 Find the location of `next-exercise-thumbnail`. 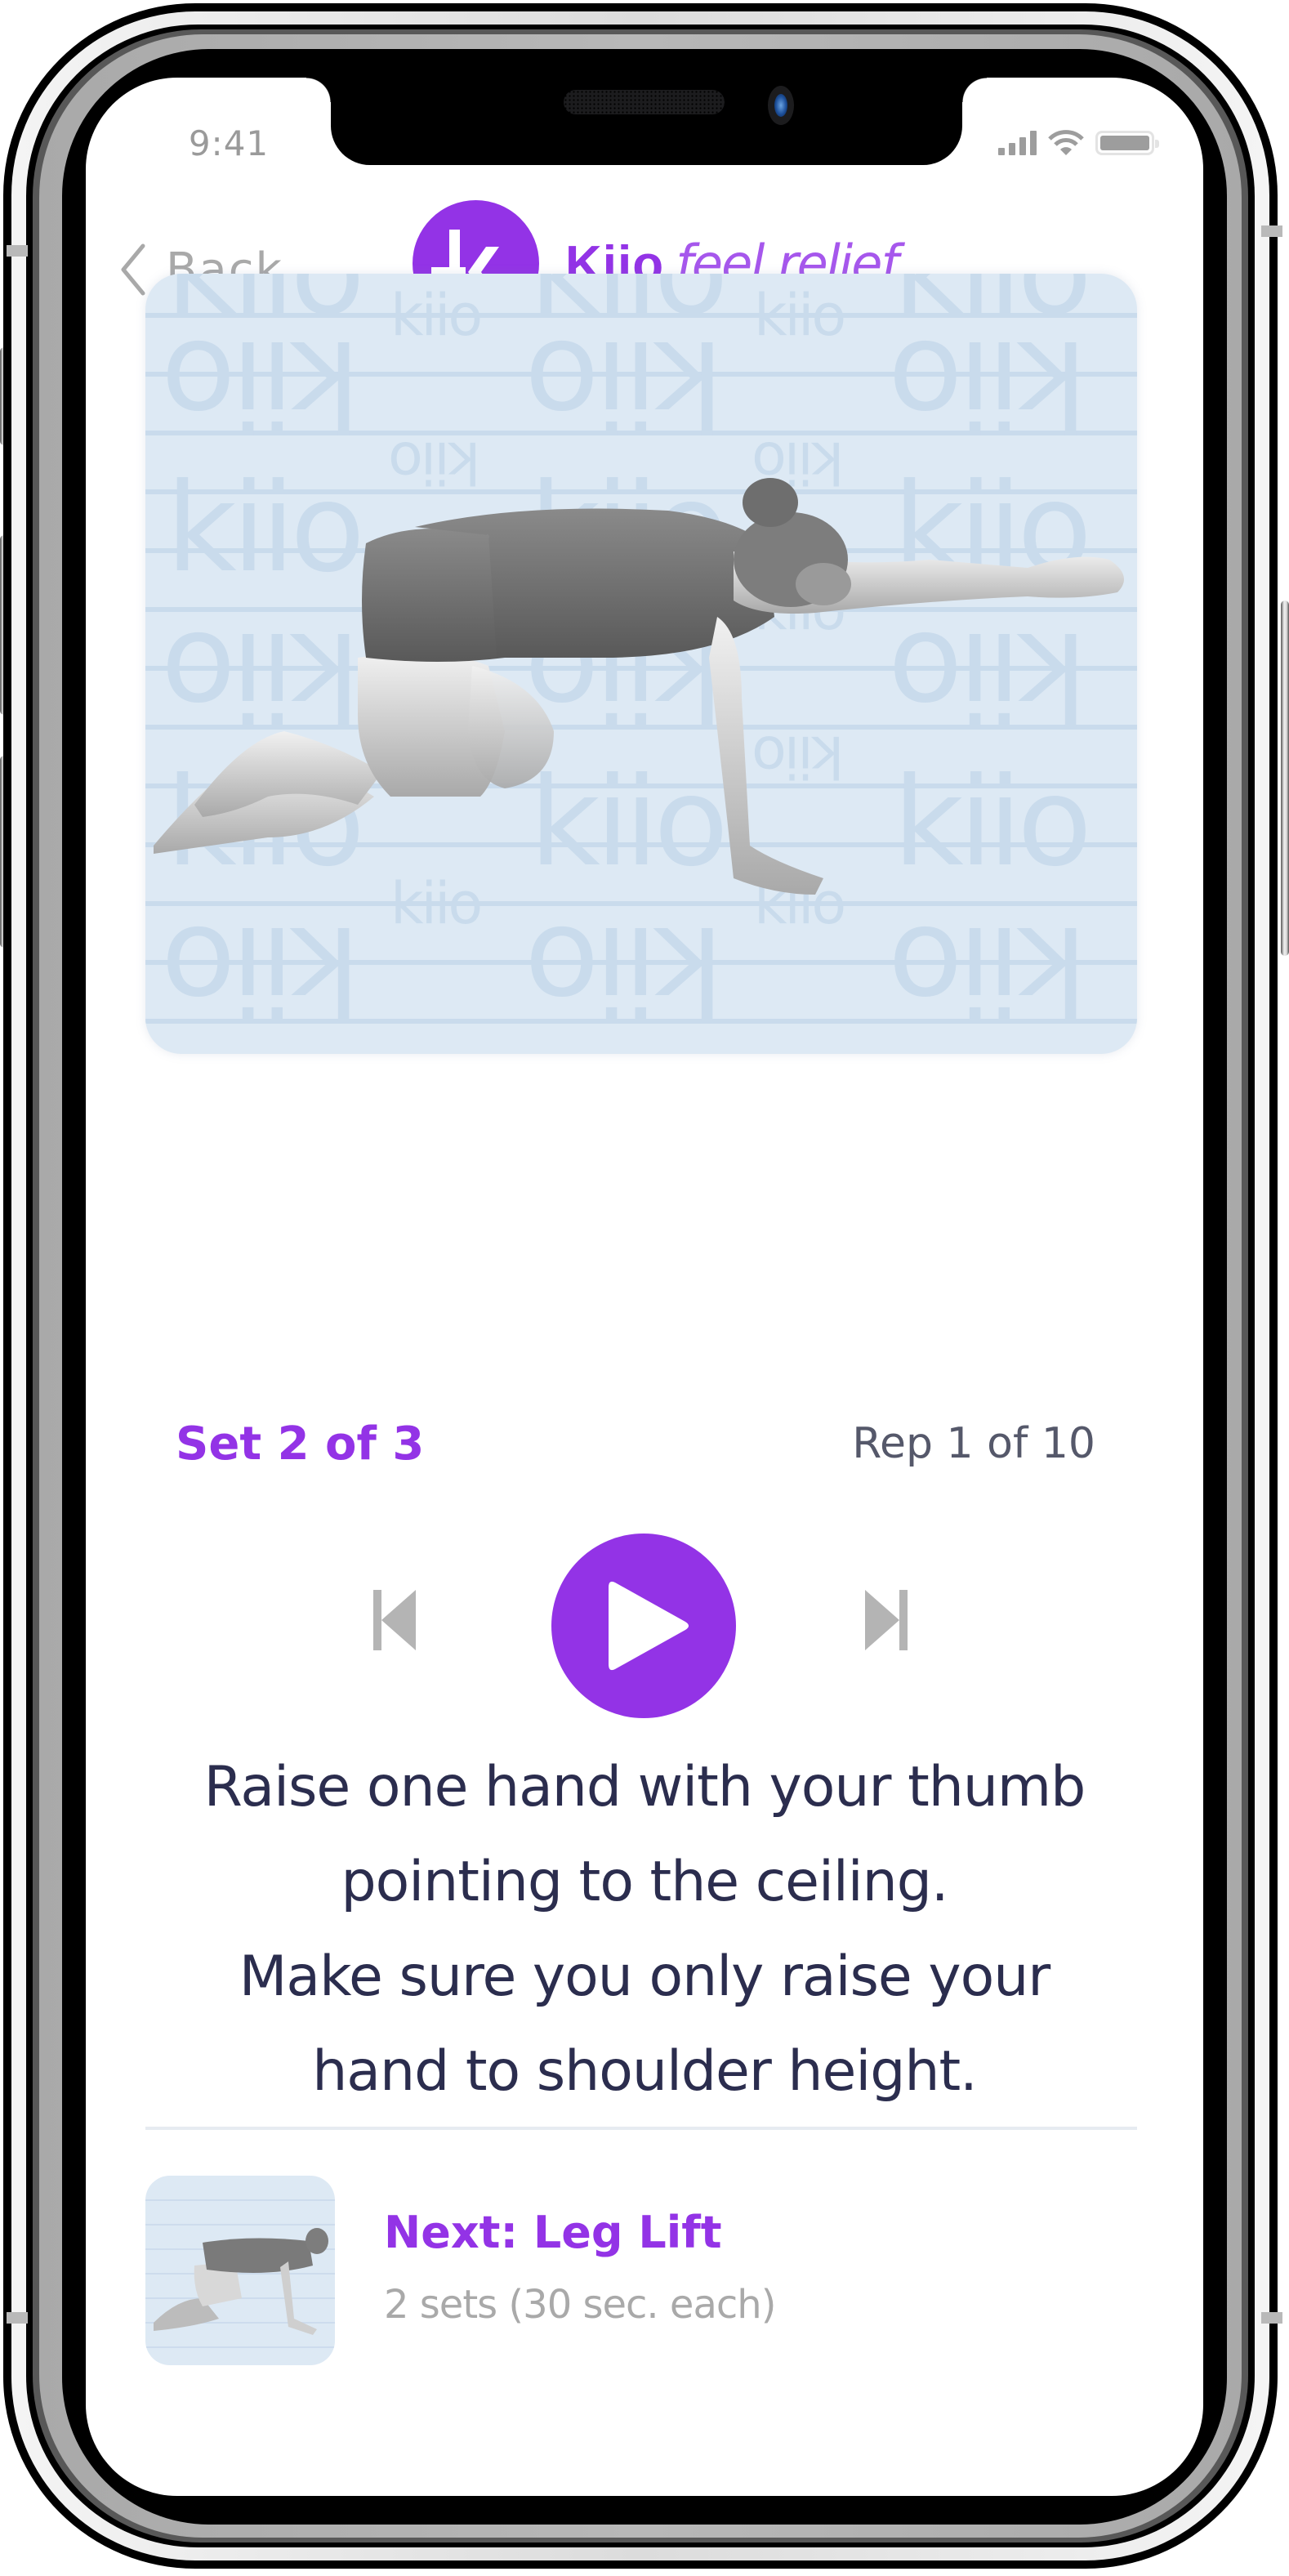

next-exercise-thumbnail is located at coordinates (240, 2271).